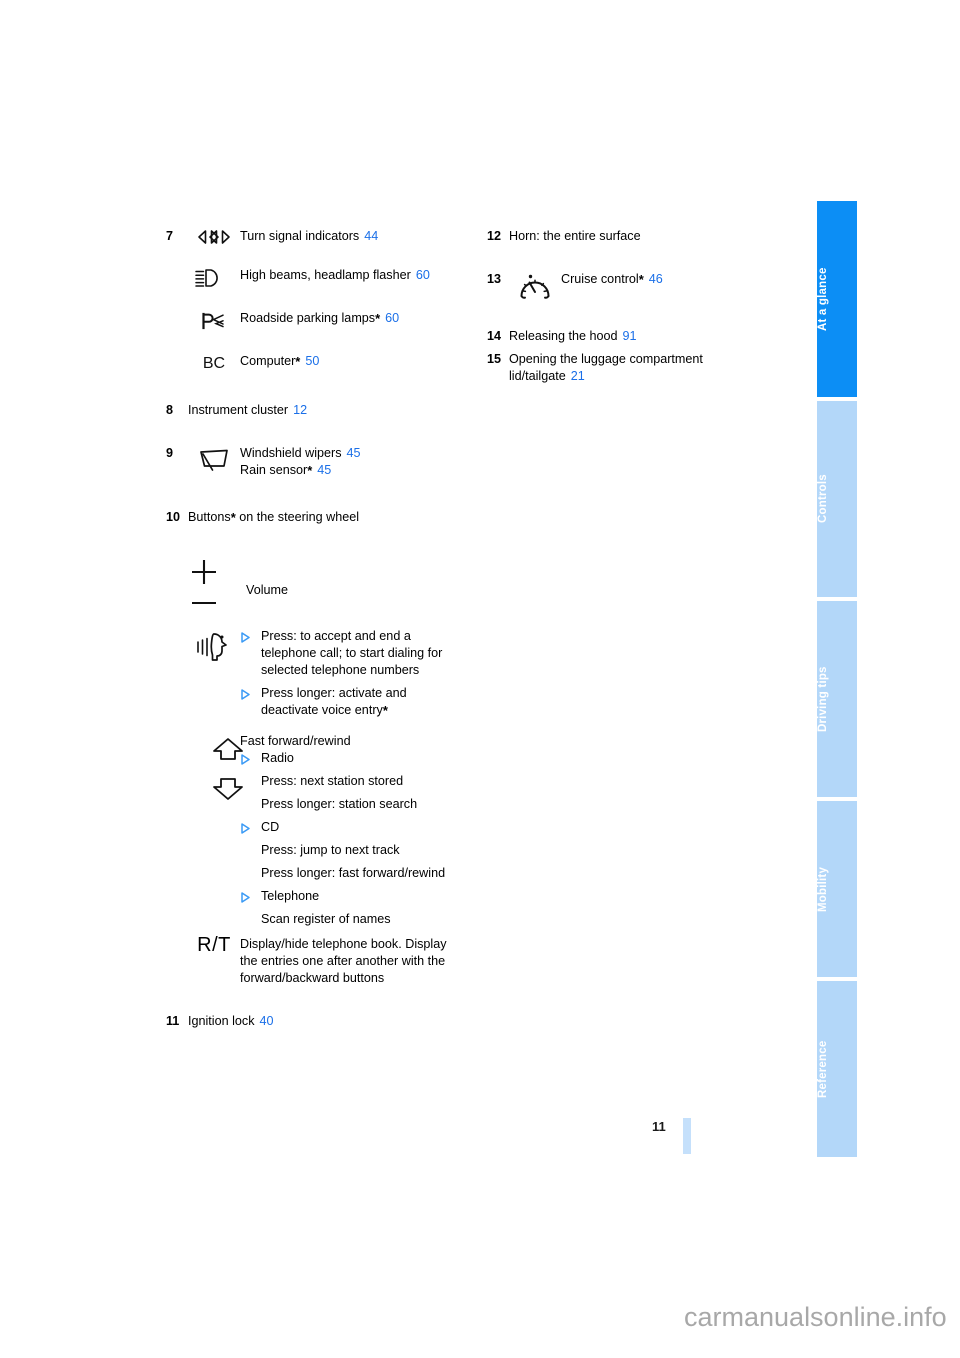  I want to click on wiper-line-2: Rain sensor* 45, so click(353, 470).